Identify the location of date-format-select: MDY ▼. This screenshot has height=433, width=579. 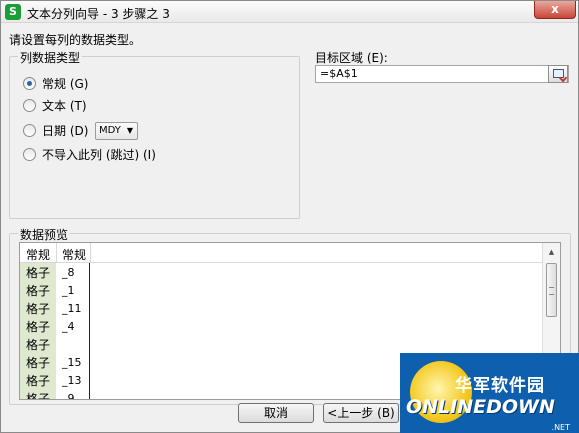
(116, 131).